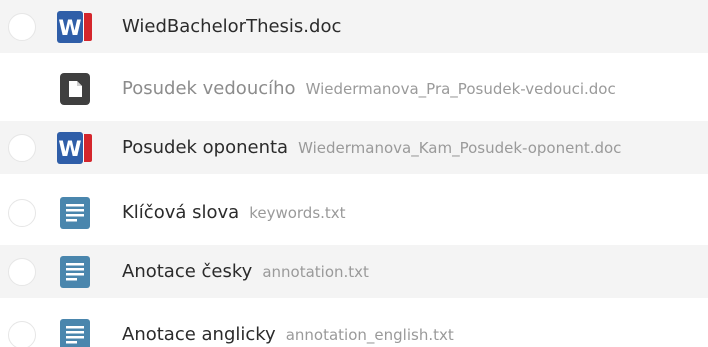 The width and height of the screenshot is (708, 347). I want to click on file-texts: WiedBachelorThesis.doc, so click(231, 26).